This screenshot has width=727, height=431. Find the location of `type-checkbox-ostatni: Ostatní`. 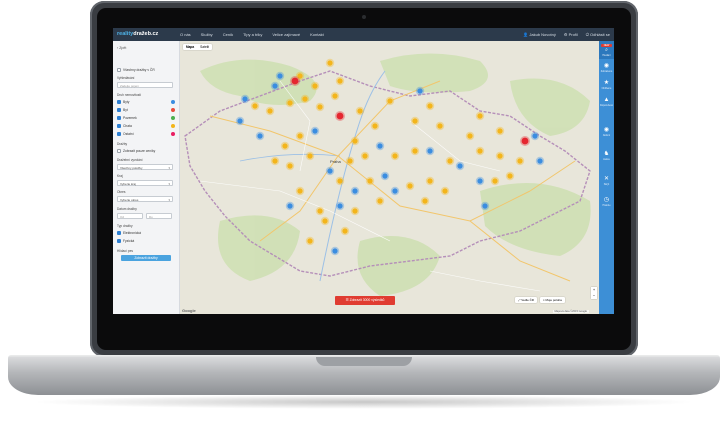

type-checkbox-ostatni: Ostatní is located at coordinates (125, 134).